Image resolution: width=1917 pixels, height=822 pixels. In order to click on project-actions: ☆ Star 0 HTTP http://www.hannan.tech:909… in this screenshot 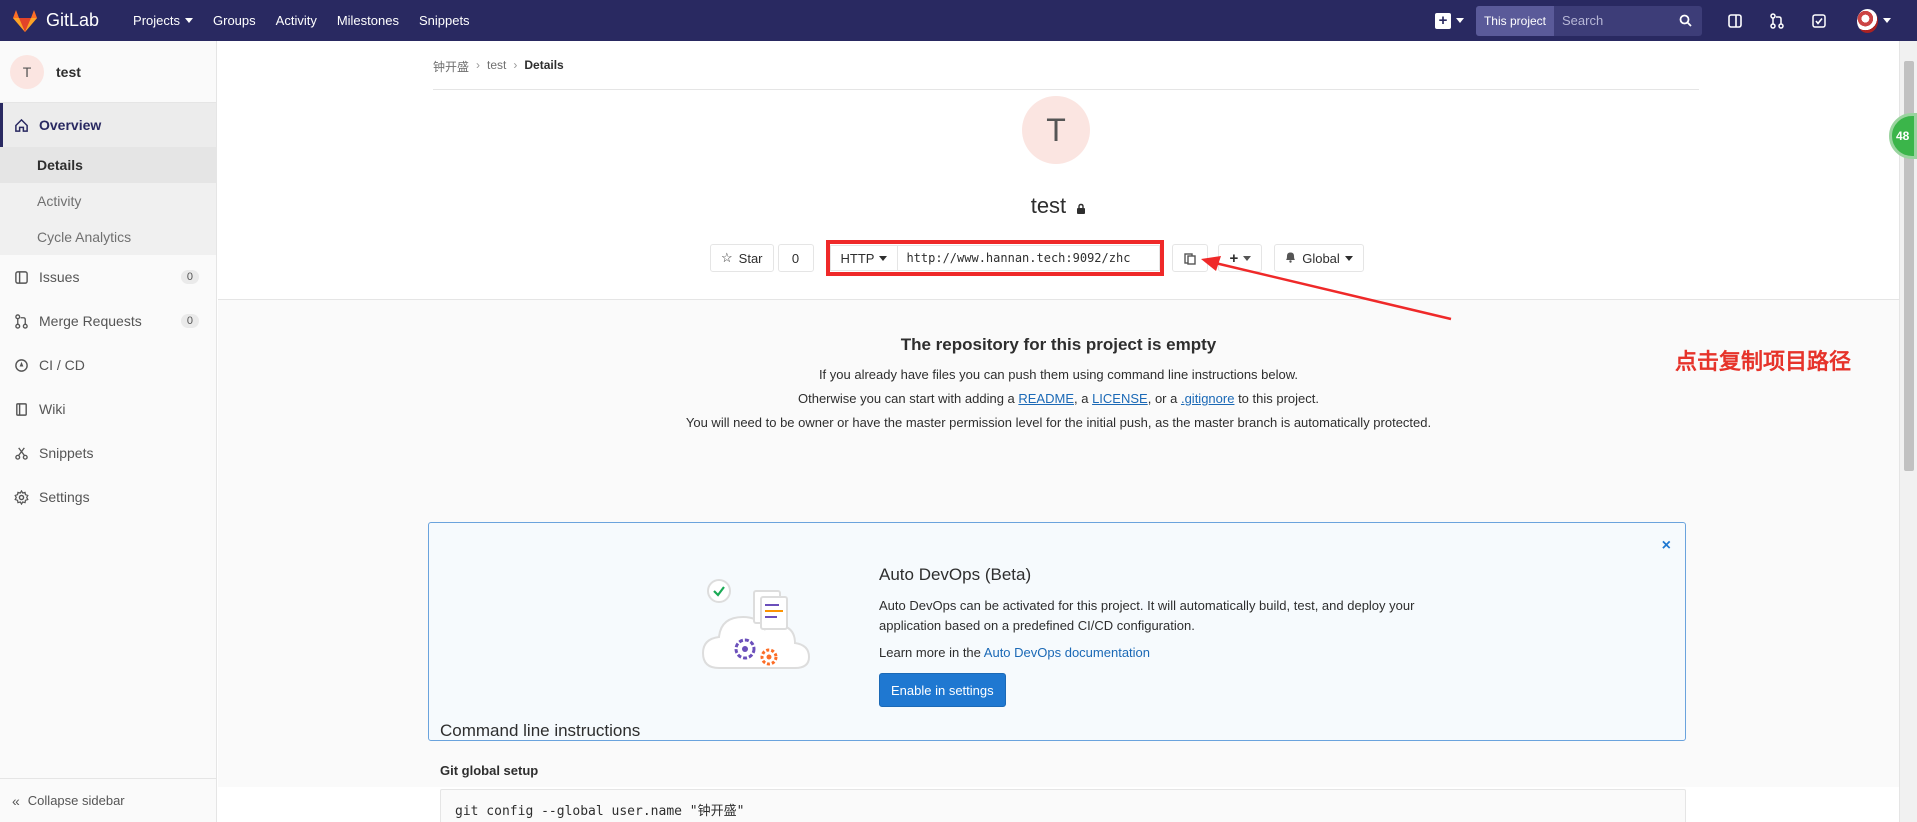, I will do `click(1037, 258)`.